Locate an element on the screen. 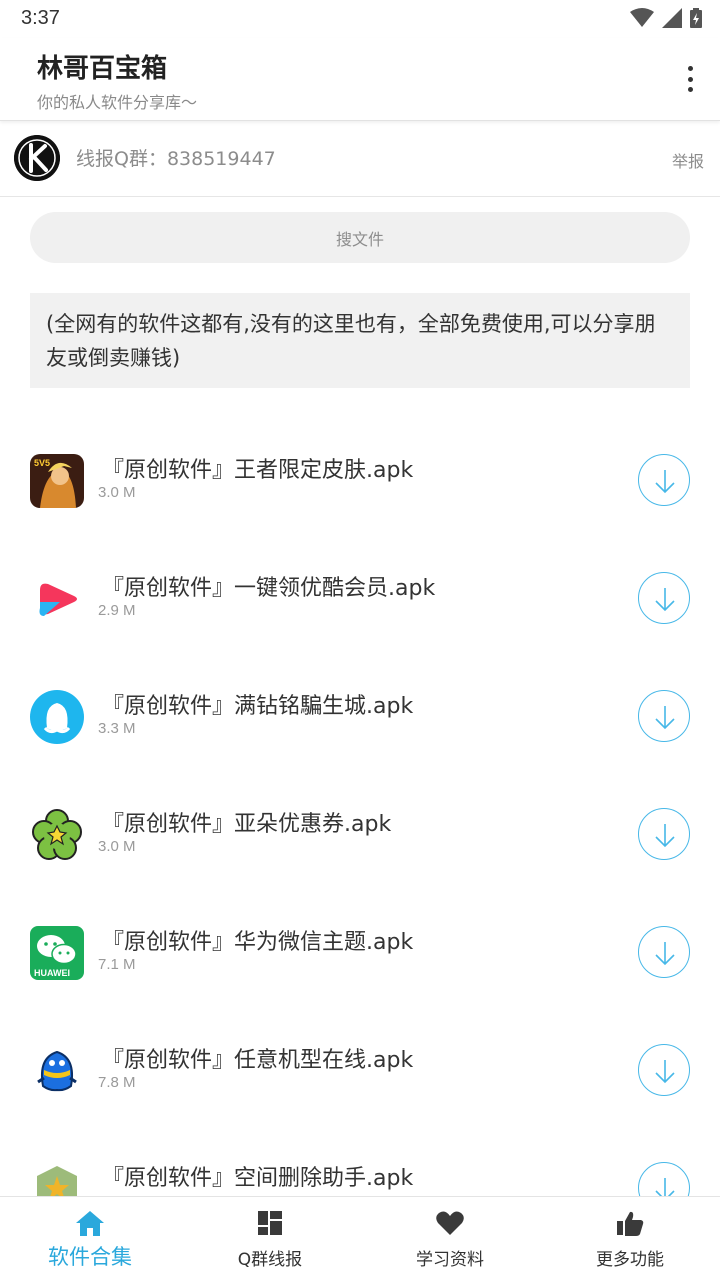 This screenshot has width=720, height=1280. app-title: 林哥百宝箱 is located at coordinates (102, 69).